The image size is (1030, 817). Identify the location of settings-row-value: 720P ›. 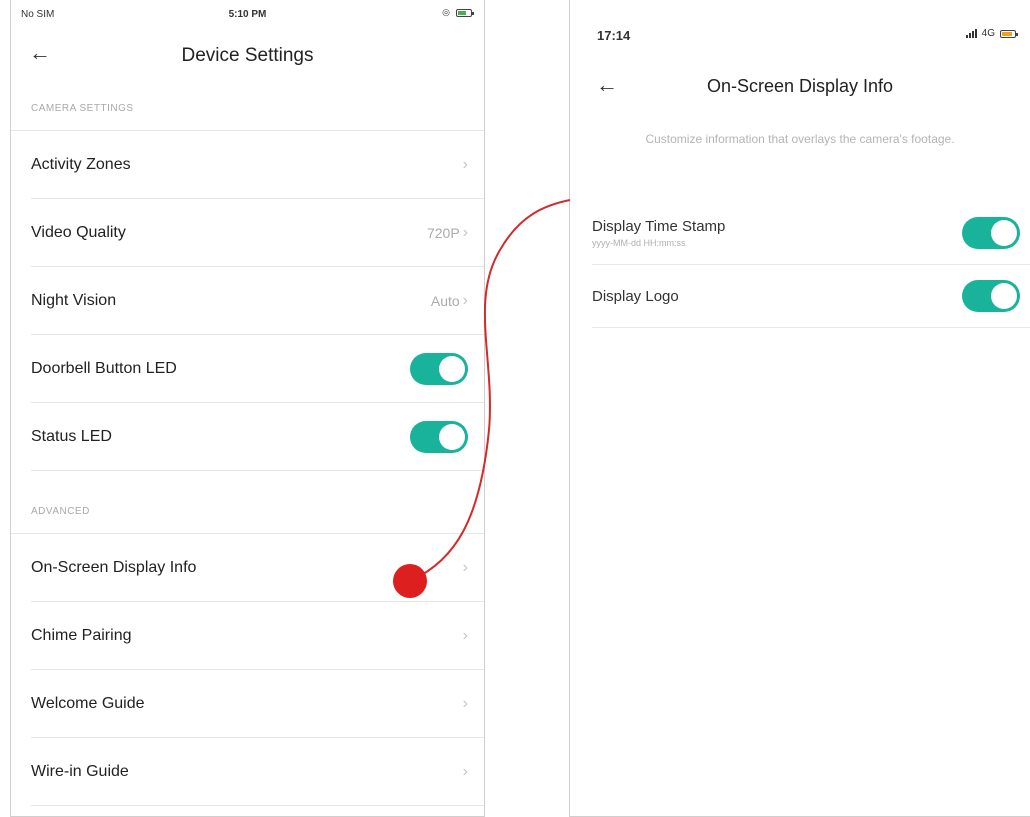
(447, 233).